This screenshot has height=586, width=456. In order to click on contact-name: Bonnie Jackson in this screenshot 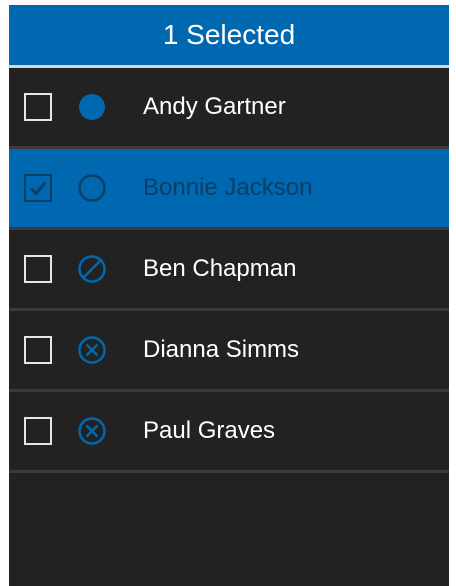, I will do `click(228, 187)`.